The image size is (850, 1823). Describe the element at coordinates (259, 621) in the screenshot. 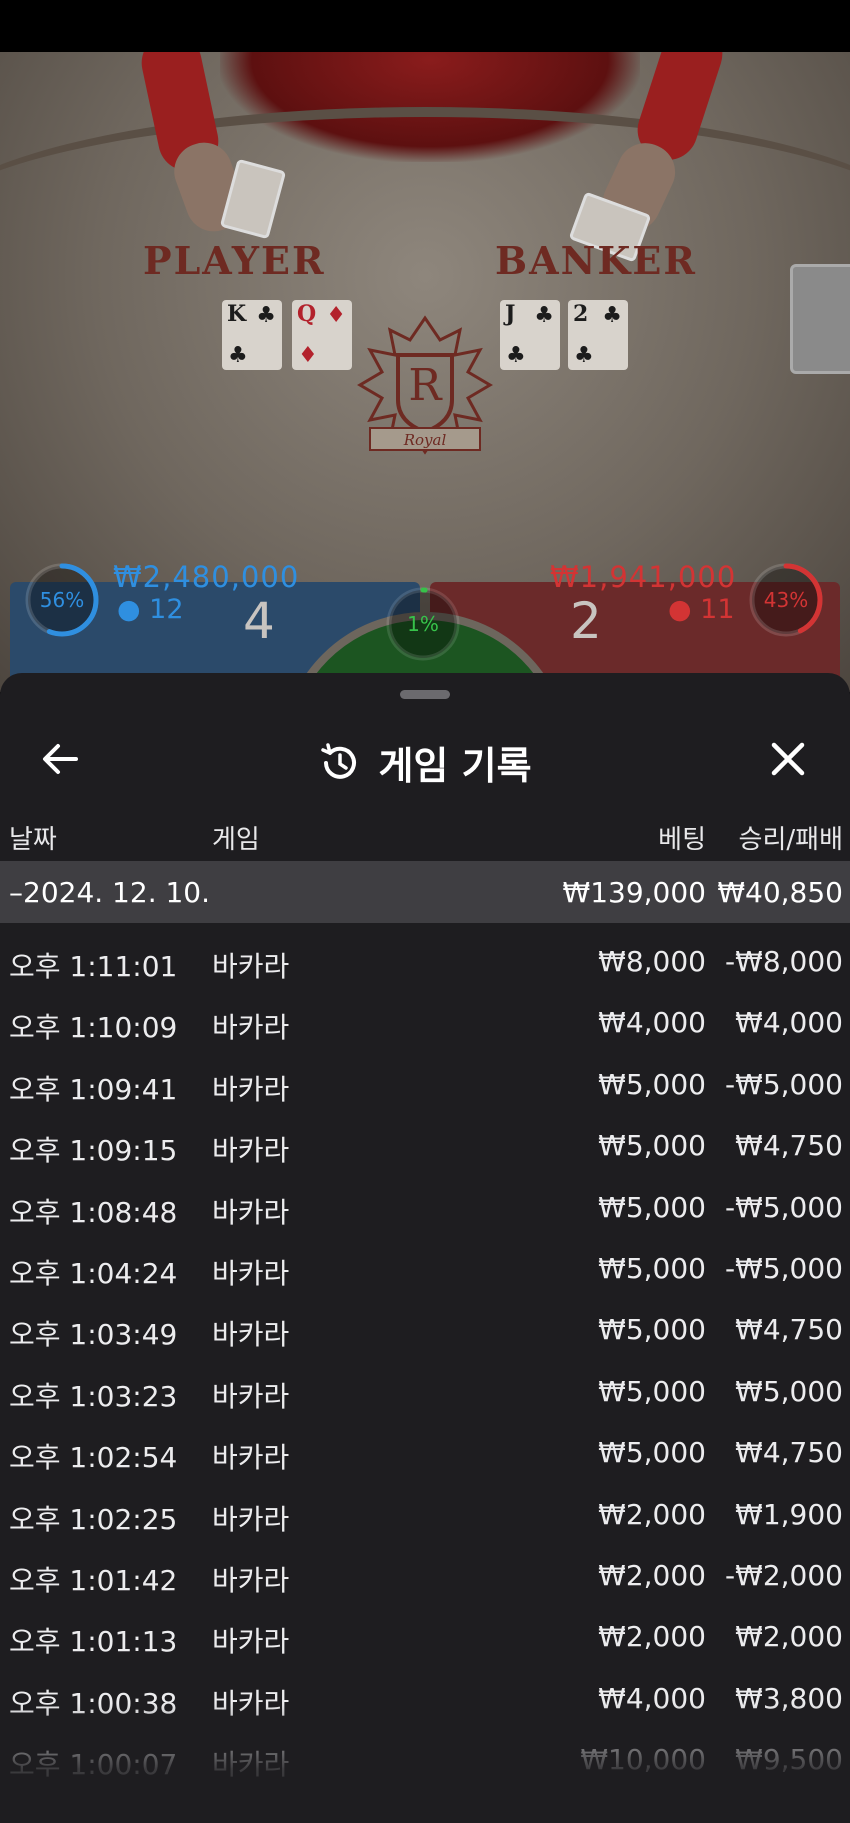

I see `player-score: 4` at that location.